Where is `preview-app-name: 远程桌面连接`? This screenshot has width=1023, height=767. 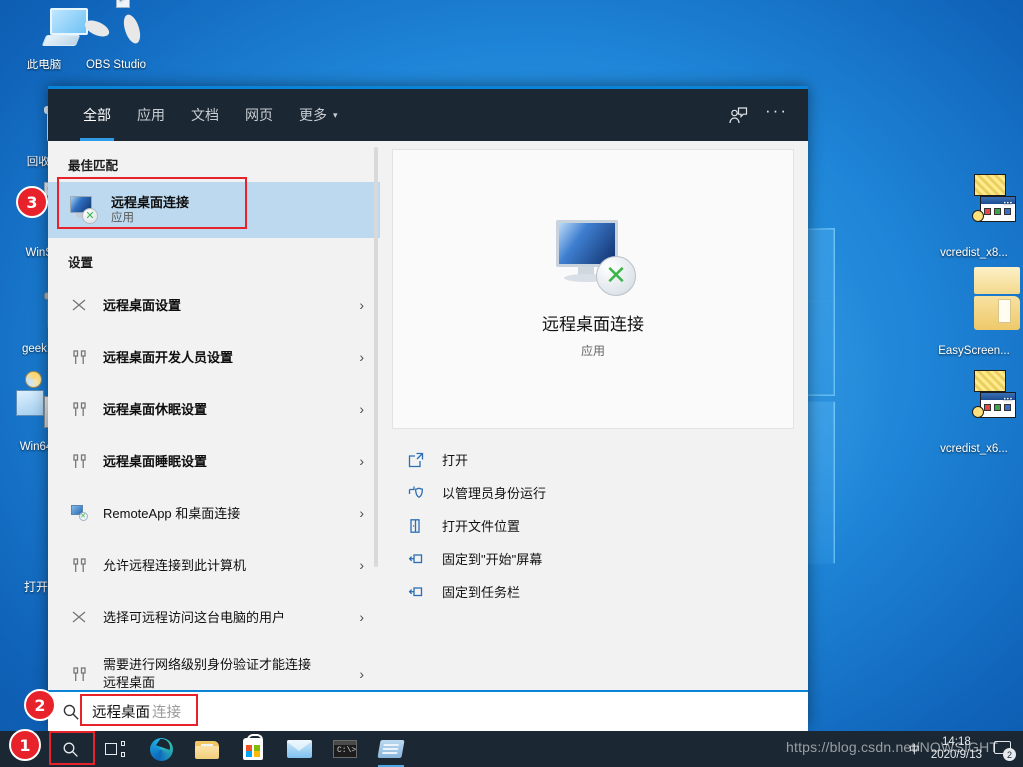
preview-app-name: 远程桌面连接 is located at coordinates (593, 324).